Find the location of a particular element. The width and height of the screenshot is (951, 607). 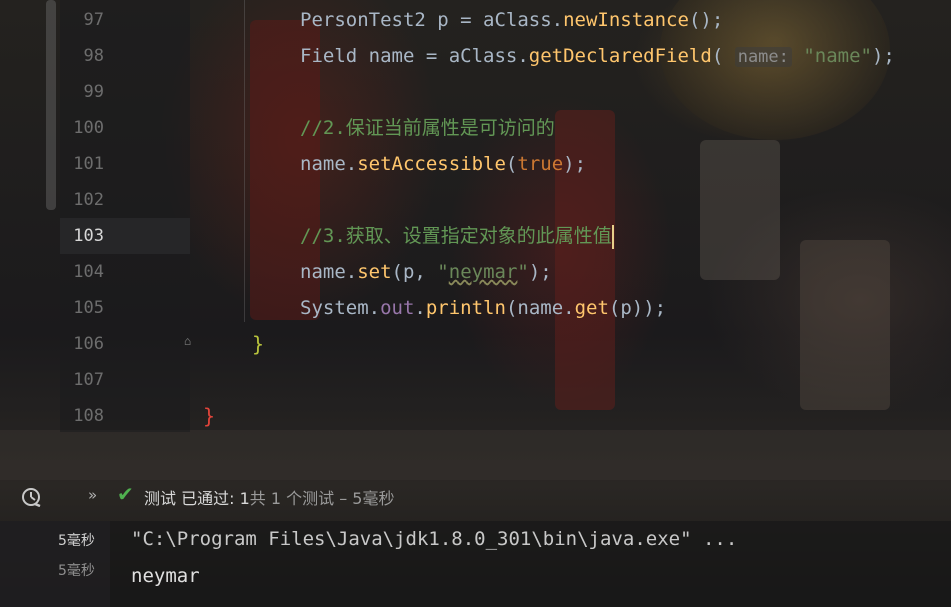

comment-text: //3.获取、设置指定对象的此属性值 is located at coordinates (456, 236).